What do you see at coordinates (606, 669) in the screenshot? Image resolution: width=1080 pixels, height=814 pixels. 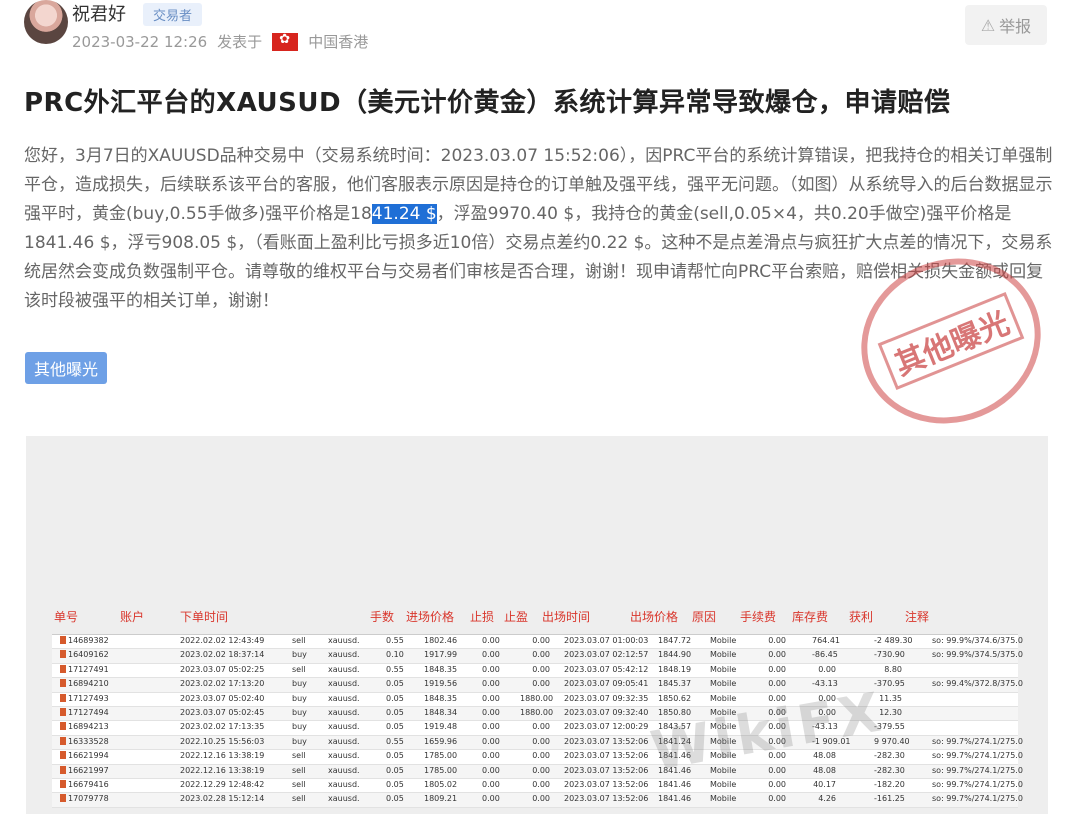 I see `table-cell: 2023.03.07 05:42:12` at bounding box center [606, 669].